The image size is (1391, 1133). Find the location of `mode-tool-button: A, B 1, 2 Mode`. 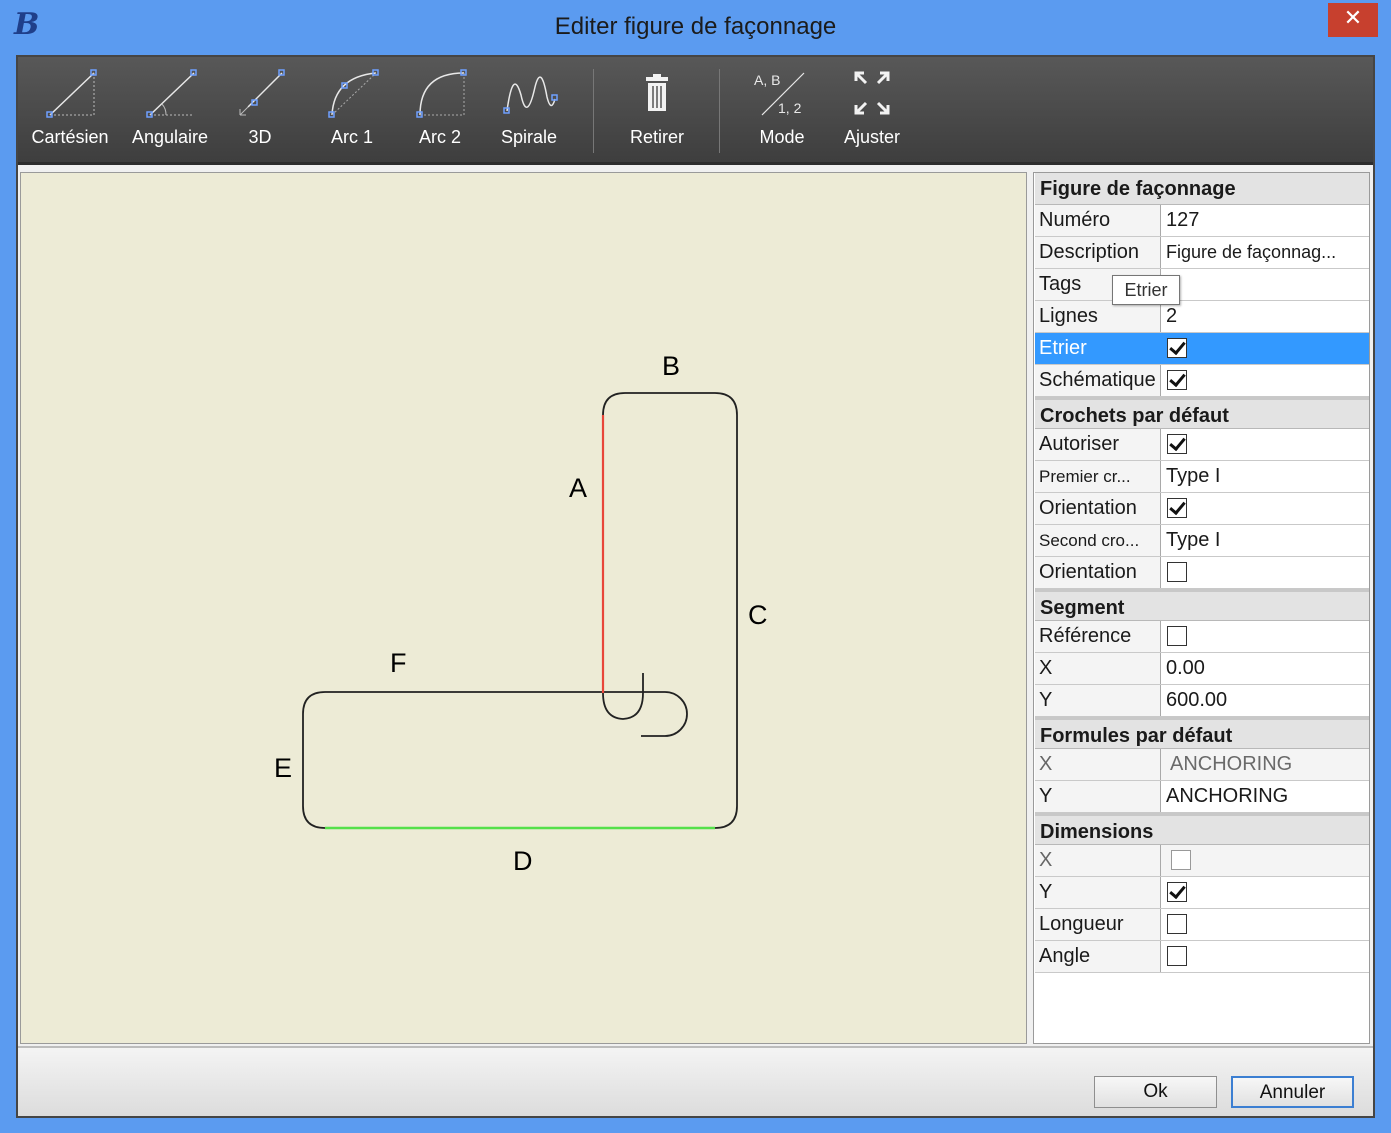

mode-tool-button: A, B 1, 2 Mode is located at coordinates (782, 113).